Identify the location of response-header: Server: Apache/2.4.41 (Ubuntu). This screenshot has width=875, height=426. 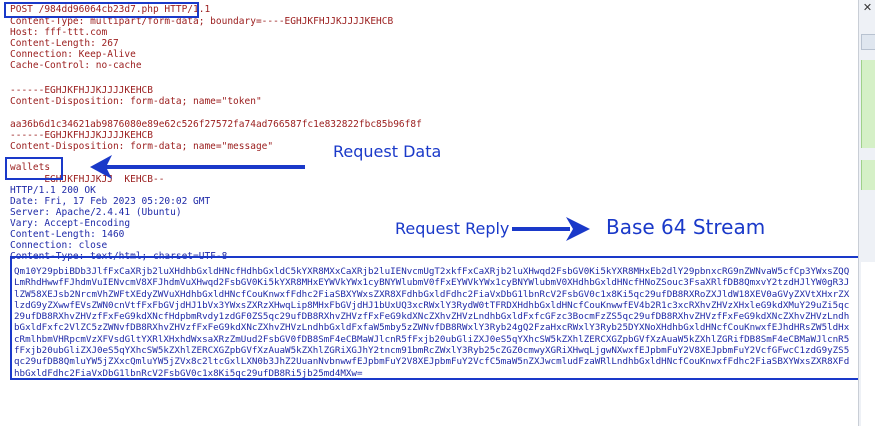
(96, 212).